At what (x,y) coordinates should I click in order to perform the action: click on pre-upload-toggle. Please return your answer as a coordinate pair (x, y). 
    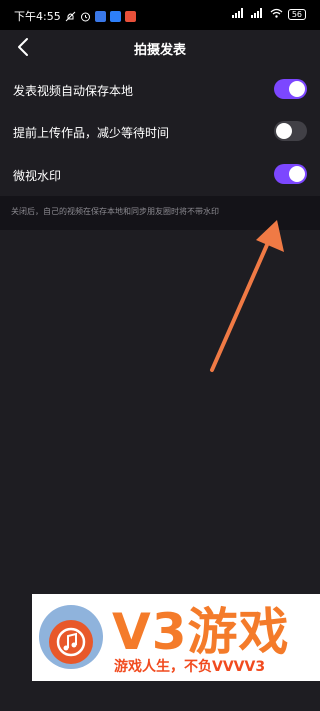
    Looking at the image, I should click on (290, 131).